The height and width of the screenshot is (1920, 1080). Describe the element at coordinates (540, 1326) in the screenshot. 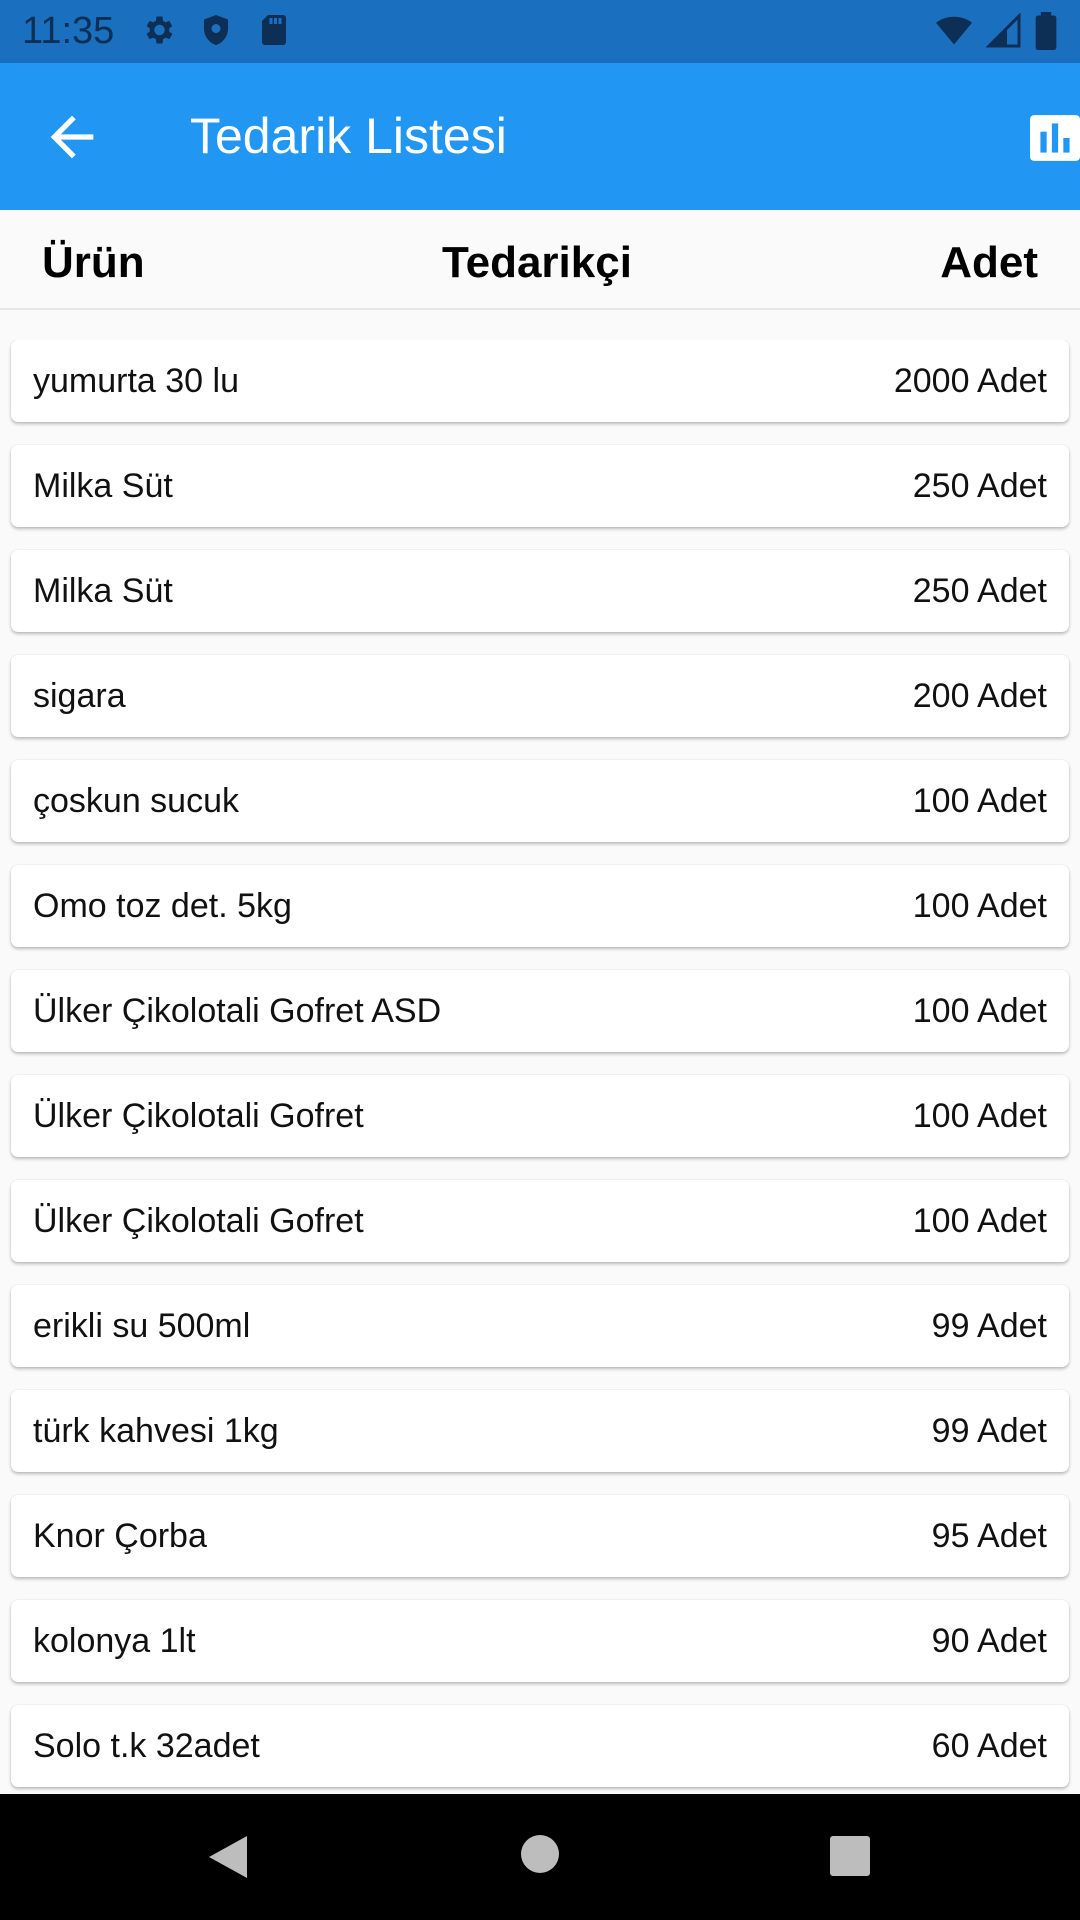

I see `list-item: erikli su 500ml 99 Adet` at that location.